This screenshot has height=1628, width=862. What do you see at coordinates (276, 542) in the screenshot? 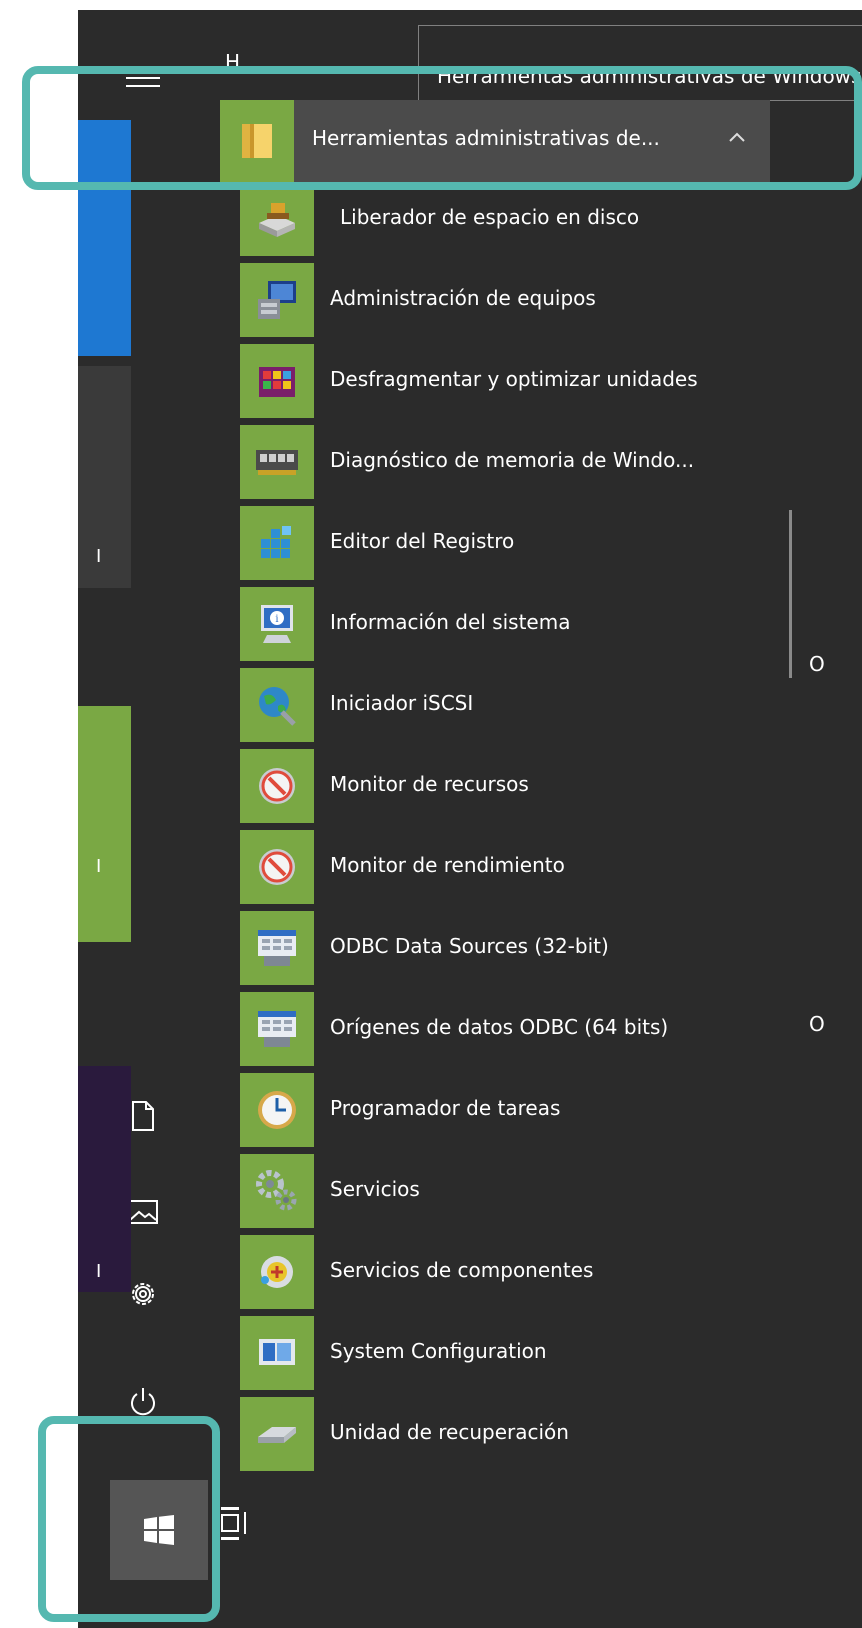
I see `registry-editor-icon` at bounding box center [276, 542].